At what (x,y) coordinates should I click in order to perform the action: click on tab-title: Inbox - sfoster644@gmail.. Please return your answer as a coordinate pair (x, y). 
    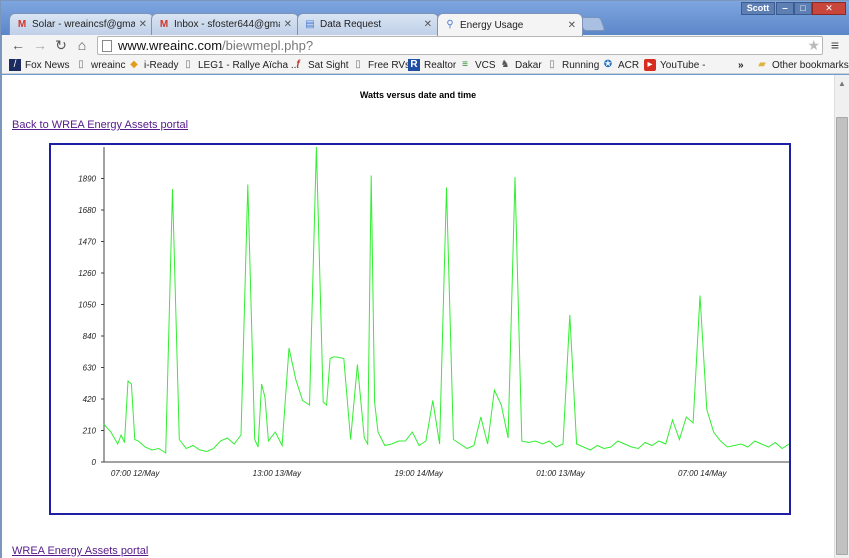
    Looking at the image, I should click on (227, 24).